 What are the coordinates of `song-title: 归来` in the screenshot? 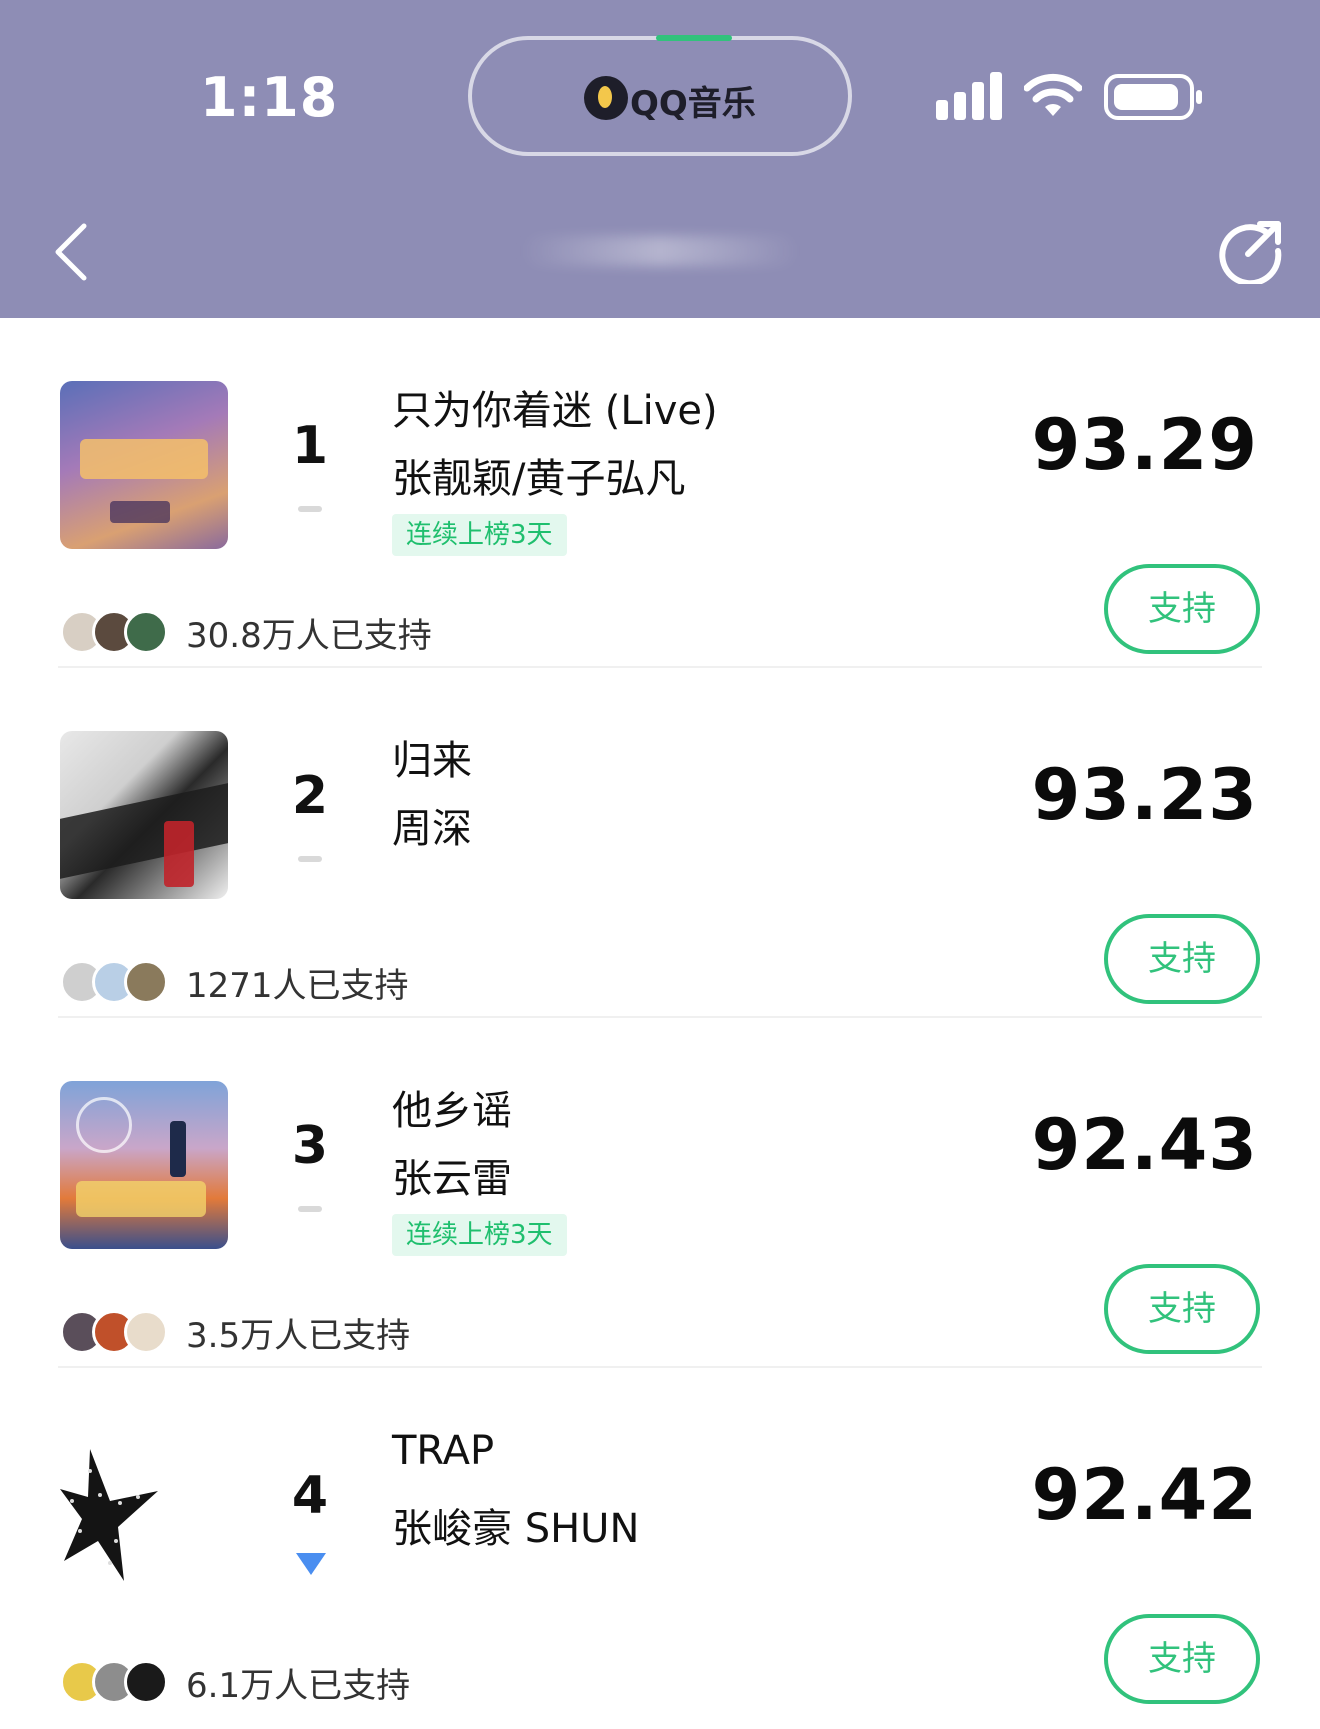 It's located at (432, 757).